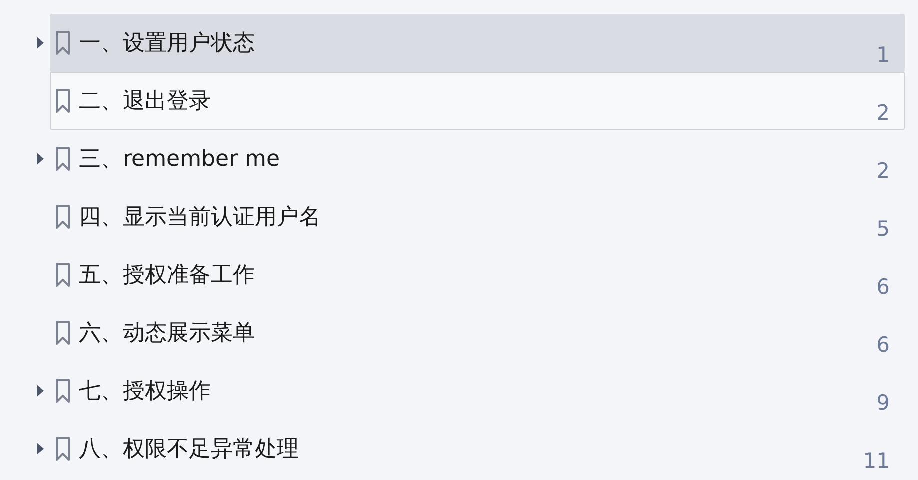 This screenshot has width=918, height=480. I want to click on bookmark-title: 四、显示当前认证用户名, so click(200, 218).